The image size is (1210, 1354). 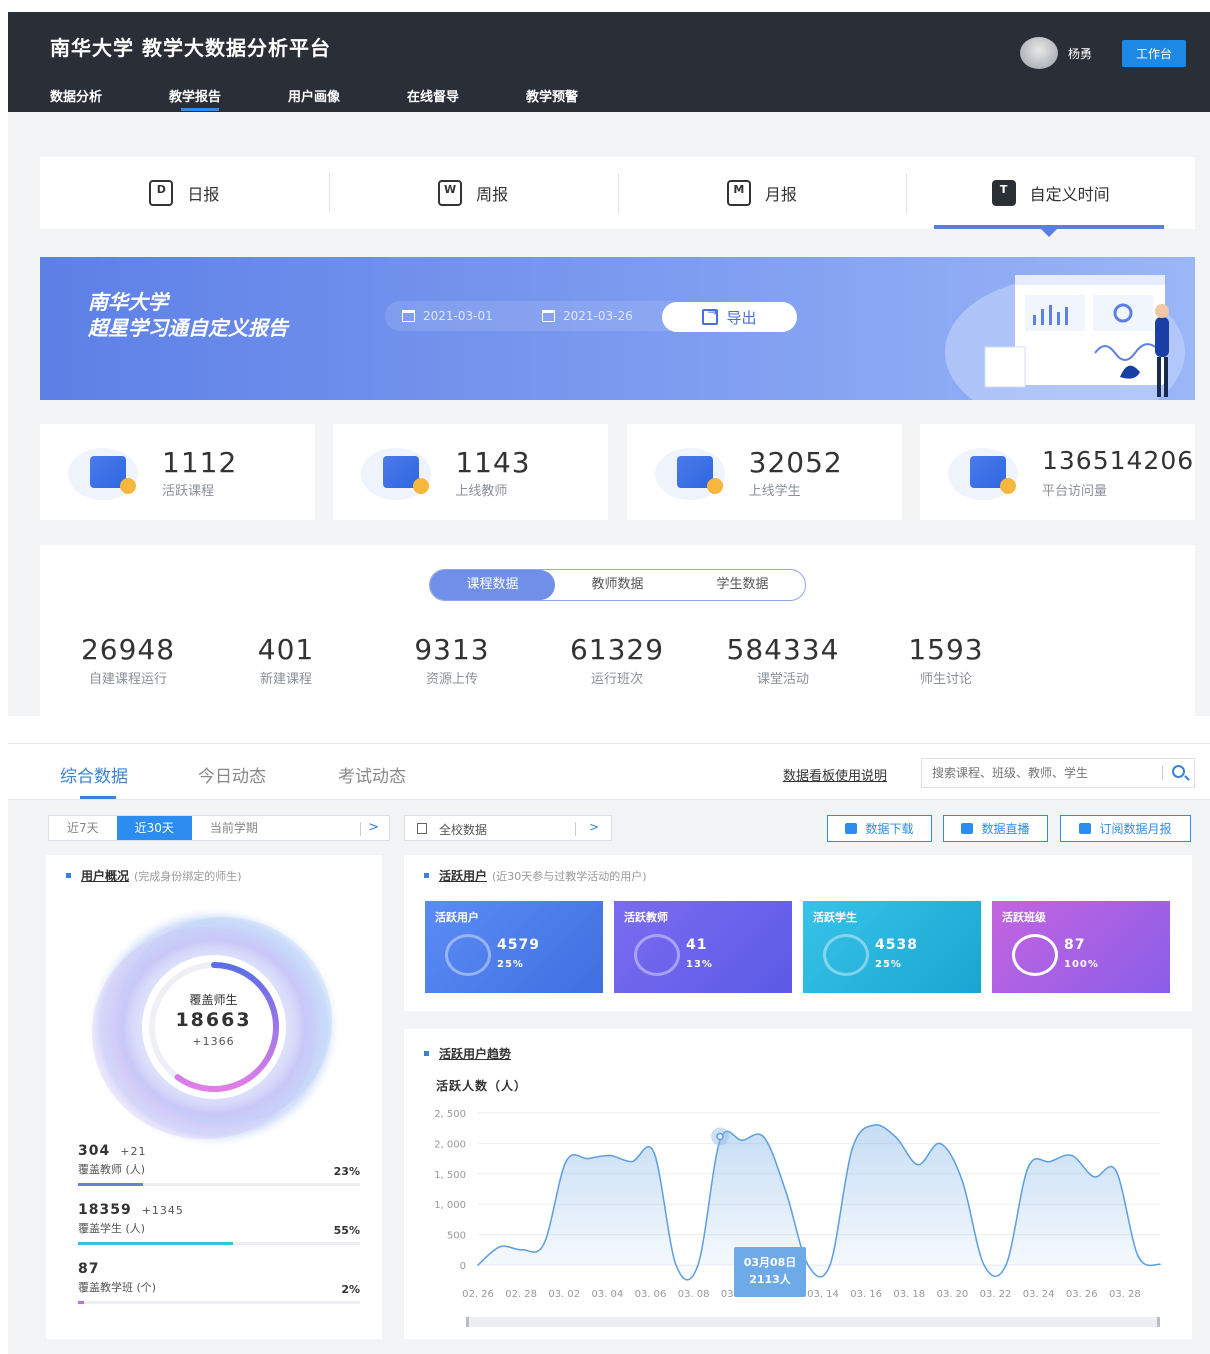 I want to click on tab-today-activity: 今日动态, so click(x=232, y=774).